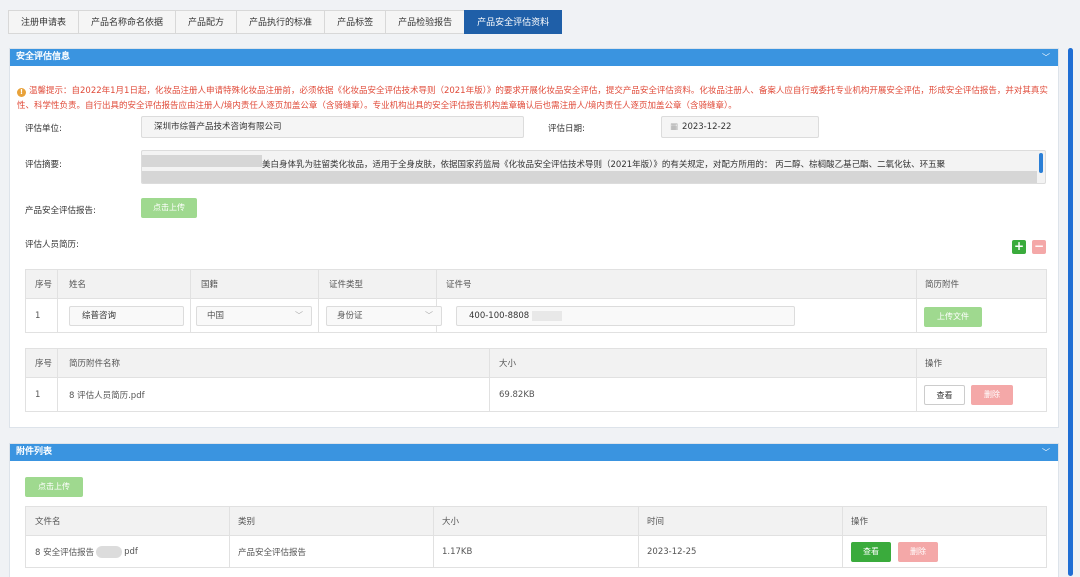 This screenshot has width=1080, height=577. Describe the element at coordinates (384, 316) in the screenshot. I see `id-type-select: 身份证 ﹀` at that location.